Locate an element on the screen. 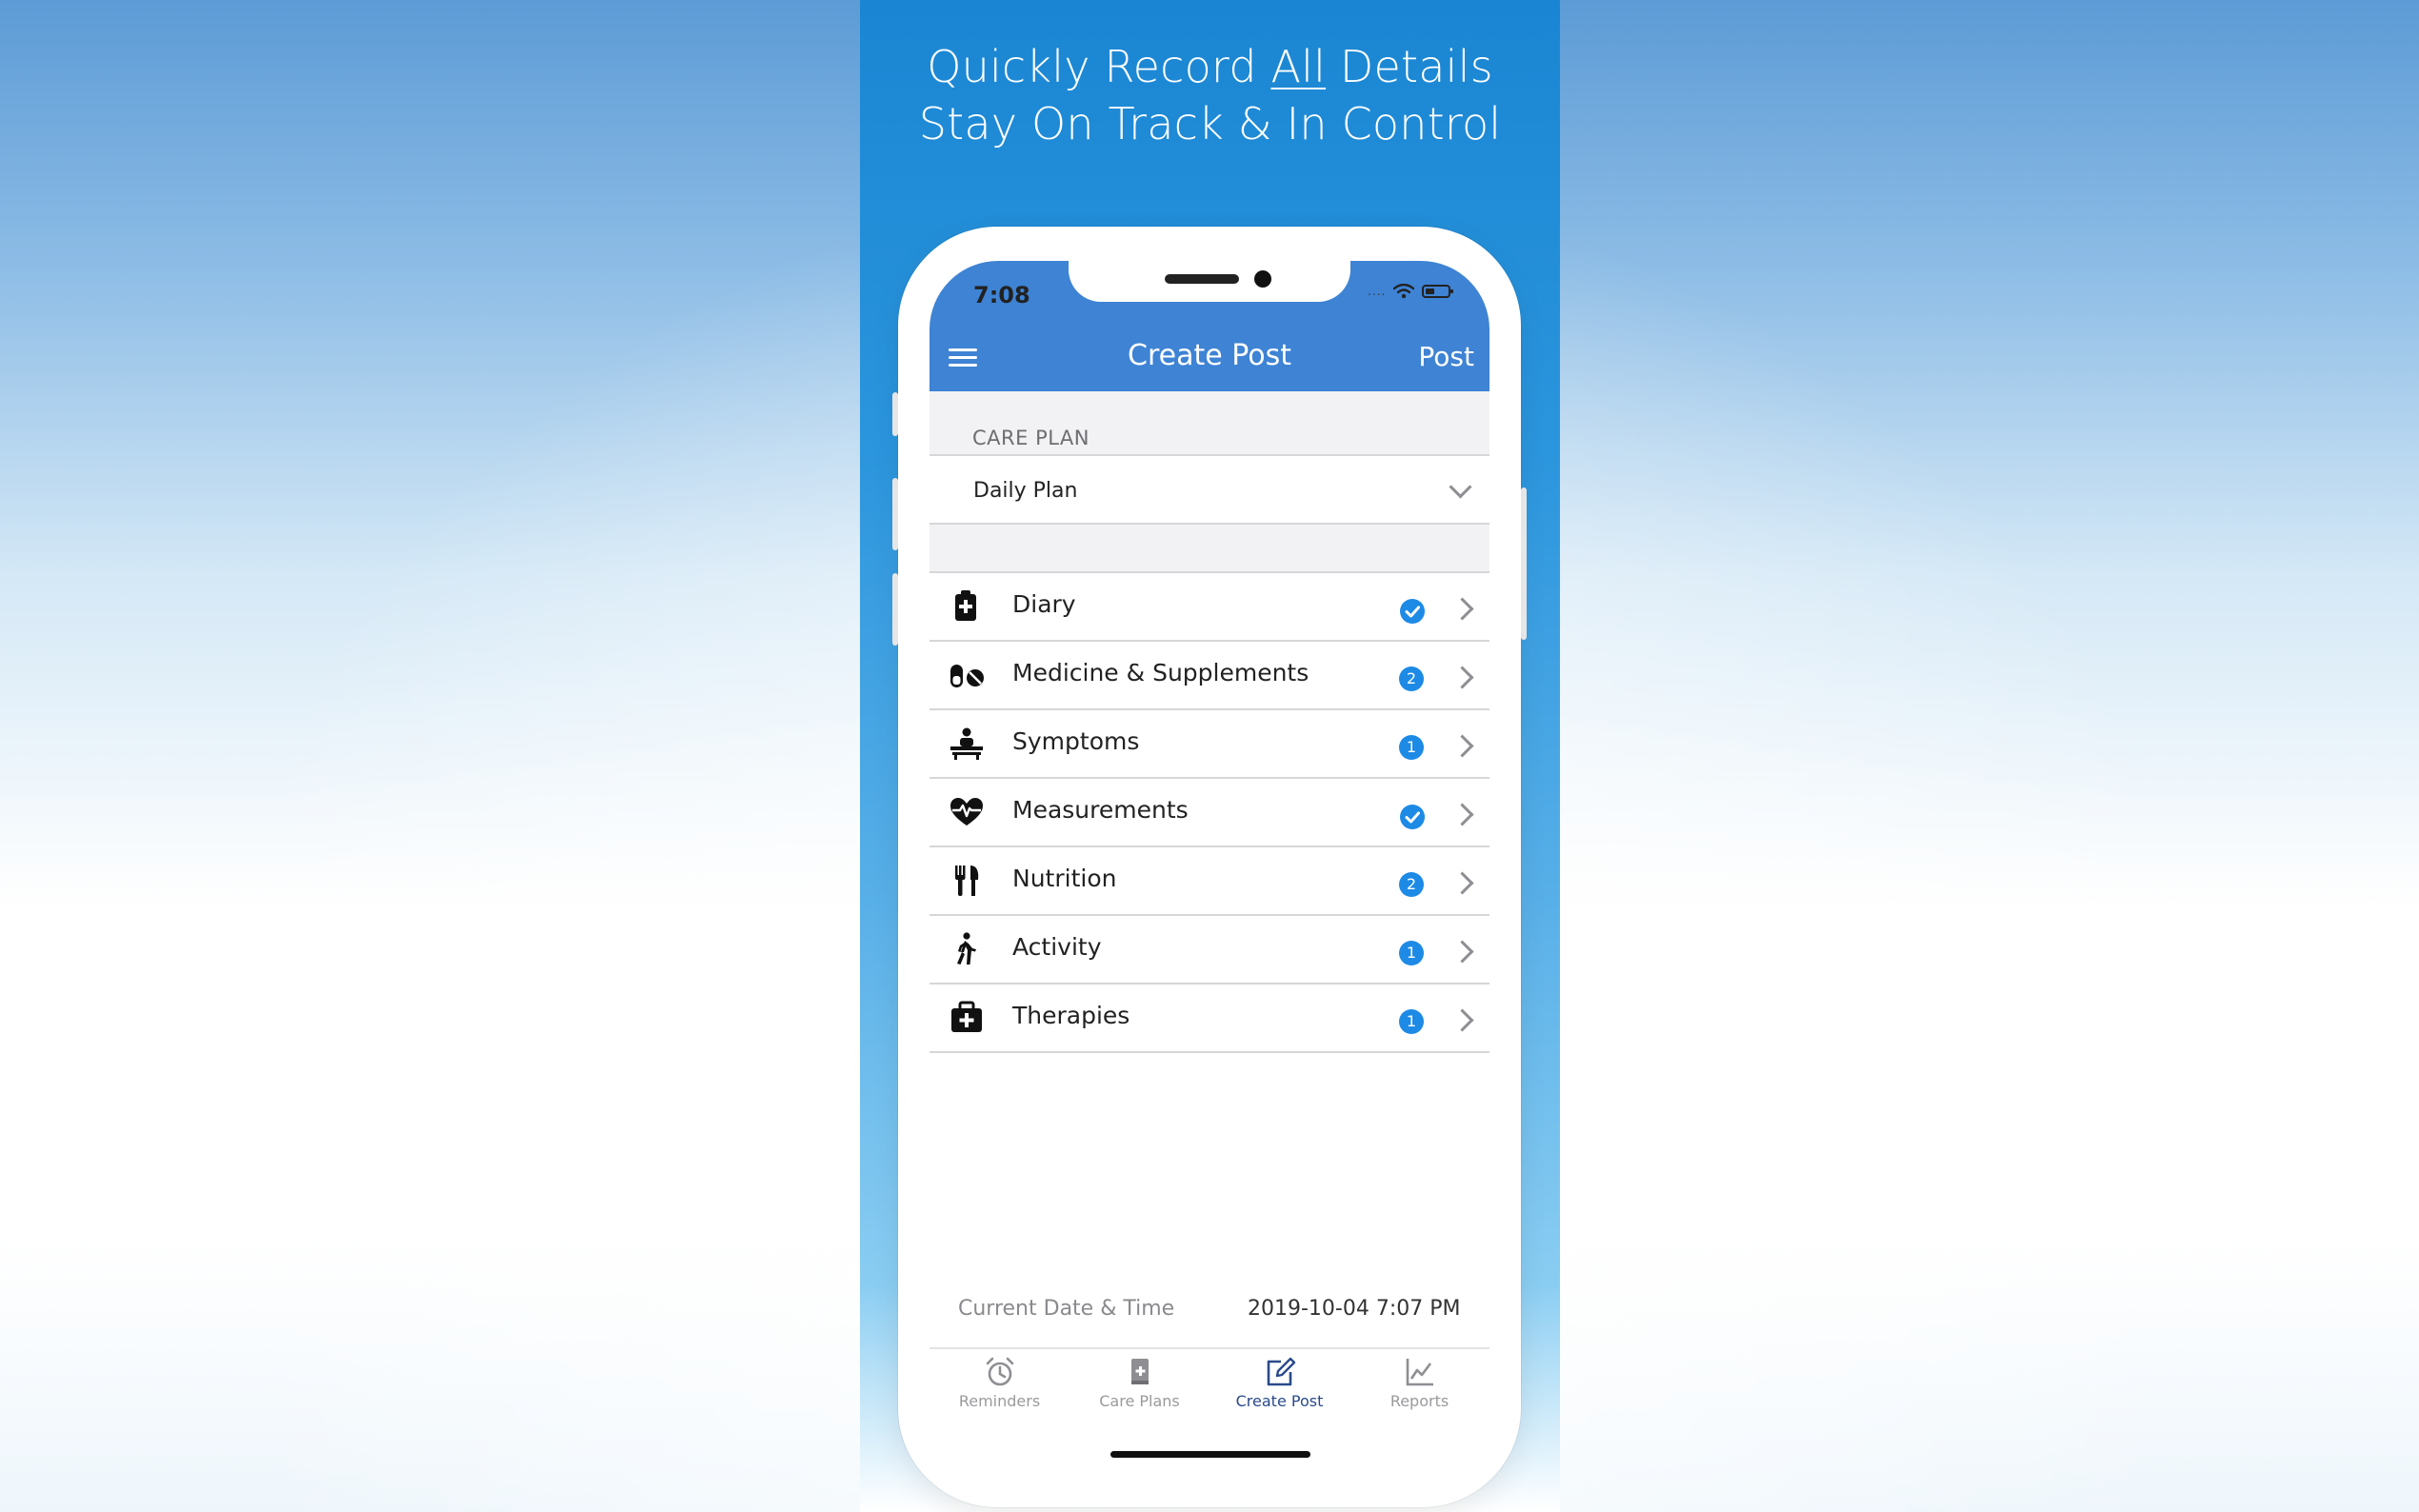 The width and height of the screenshot is (2419, 1512). utensils-icon is located at coordinates (967, 880).